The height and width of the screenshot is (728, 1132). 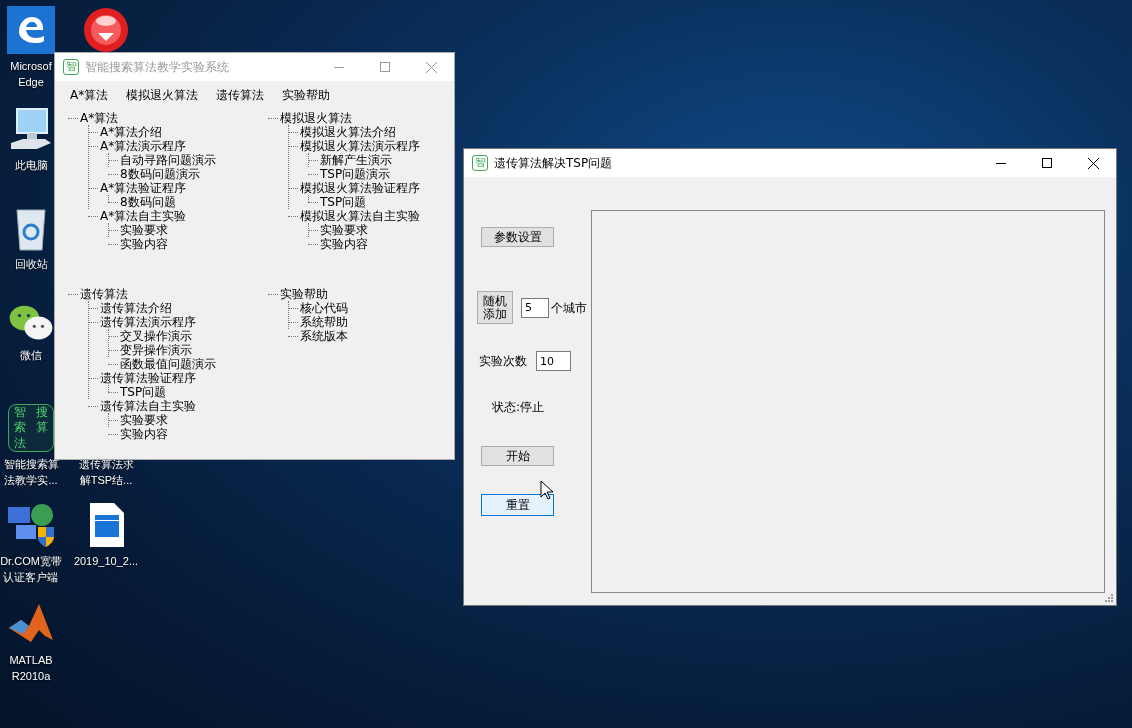 What do you see at coordinates (324, 308) in the screenshot?
I see `tree-item: 核心代码` at bounding box center [324, 308].